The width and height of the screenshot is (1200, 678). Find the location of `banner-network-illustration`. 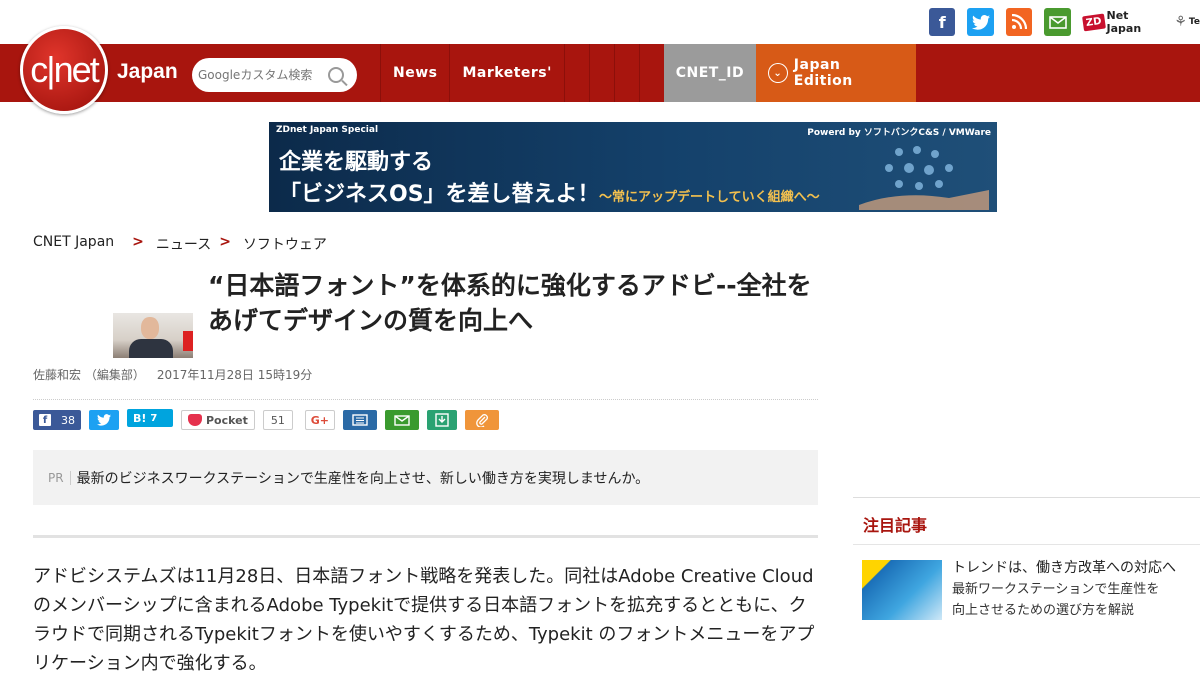

banner-network-illustration is located at coordinates (924, 178).